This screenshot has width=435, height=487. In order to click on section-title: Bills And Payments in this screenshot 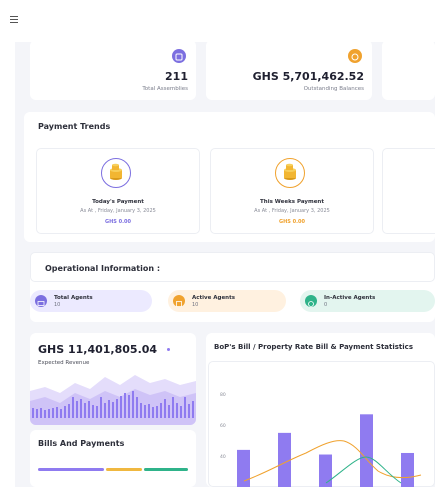, I will do `click(81, 443)`.